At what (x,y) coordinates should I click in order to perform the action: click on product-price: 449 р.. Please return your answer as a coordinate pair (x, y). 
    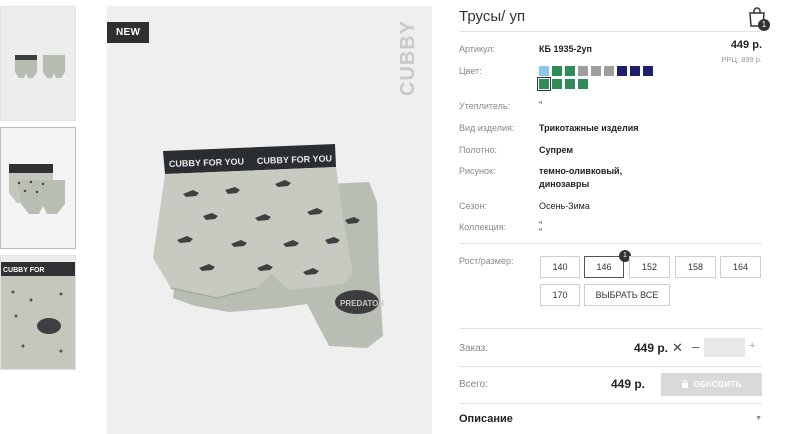
    Looking at the image, I should click on (746, 45).